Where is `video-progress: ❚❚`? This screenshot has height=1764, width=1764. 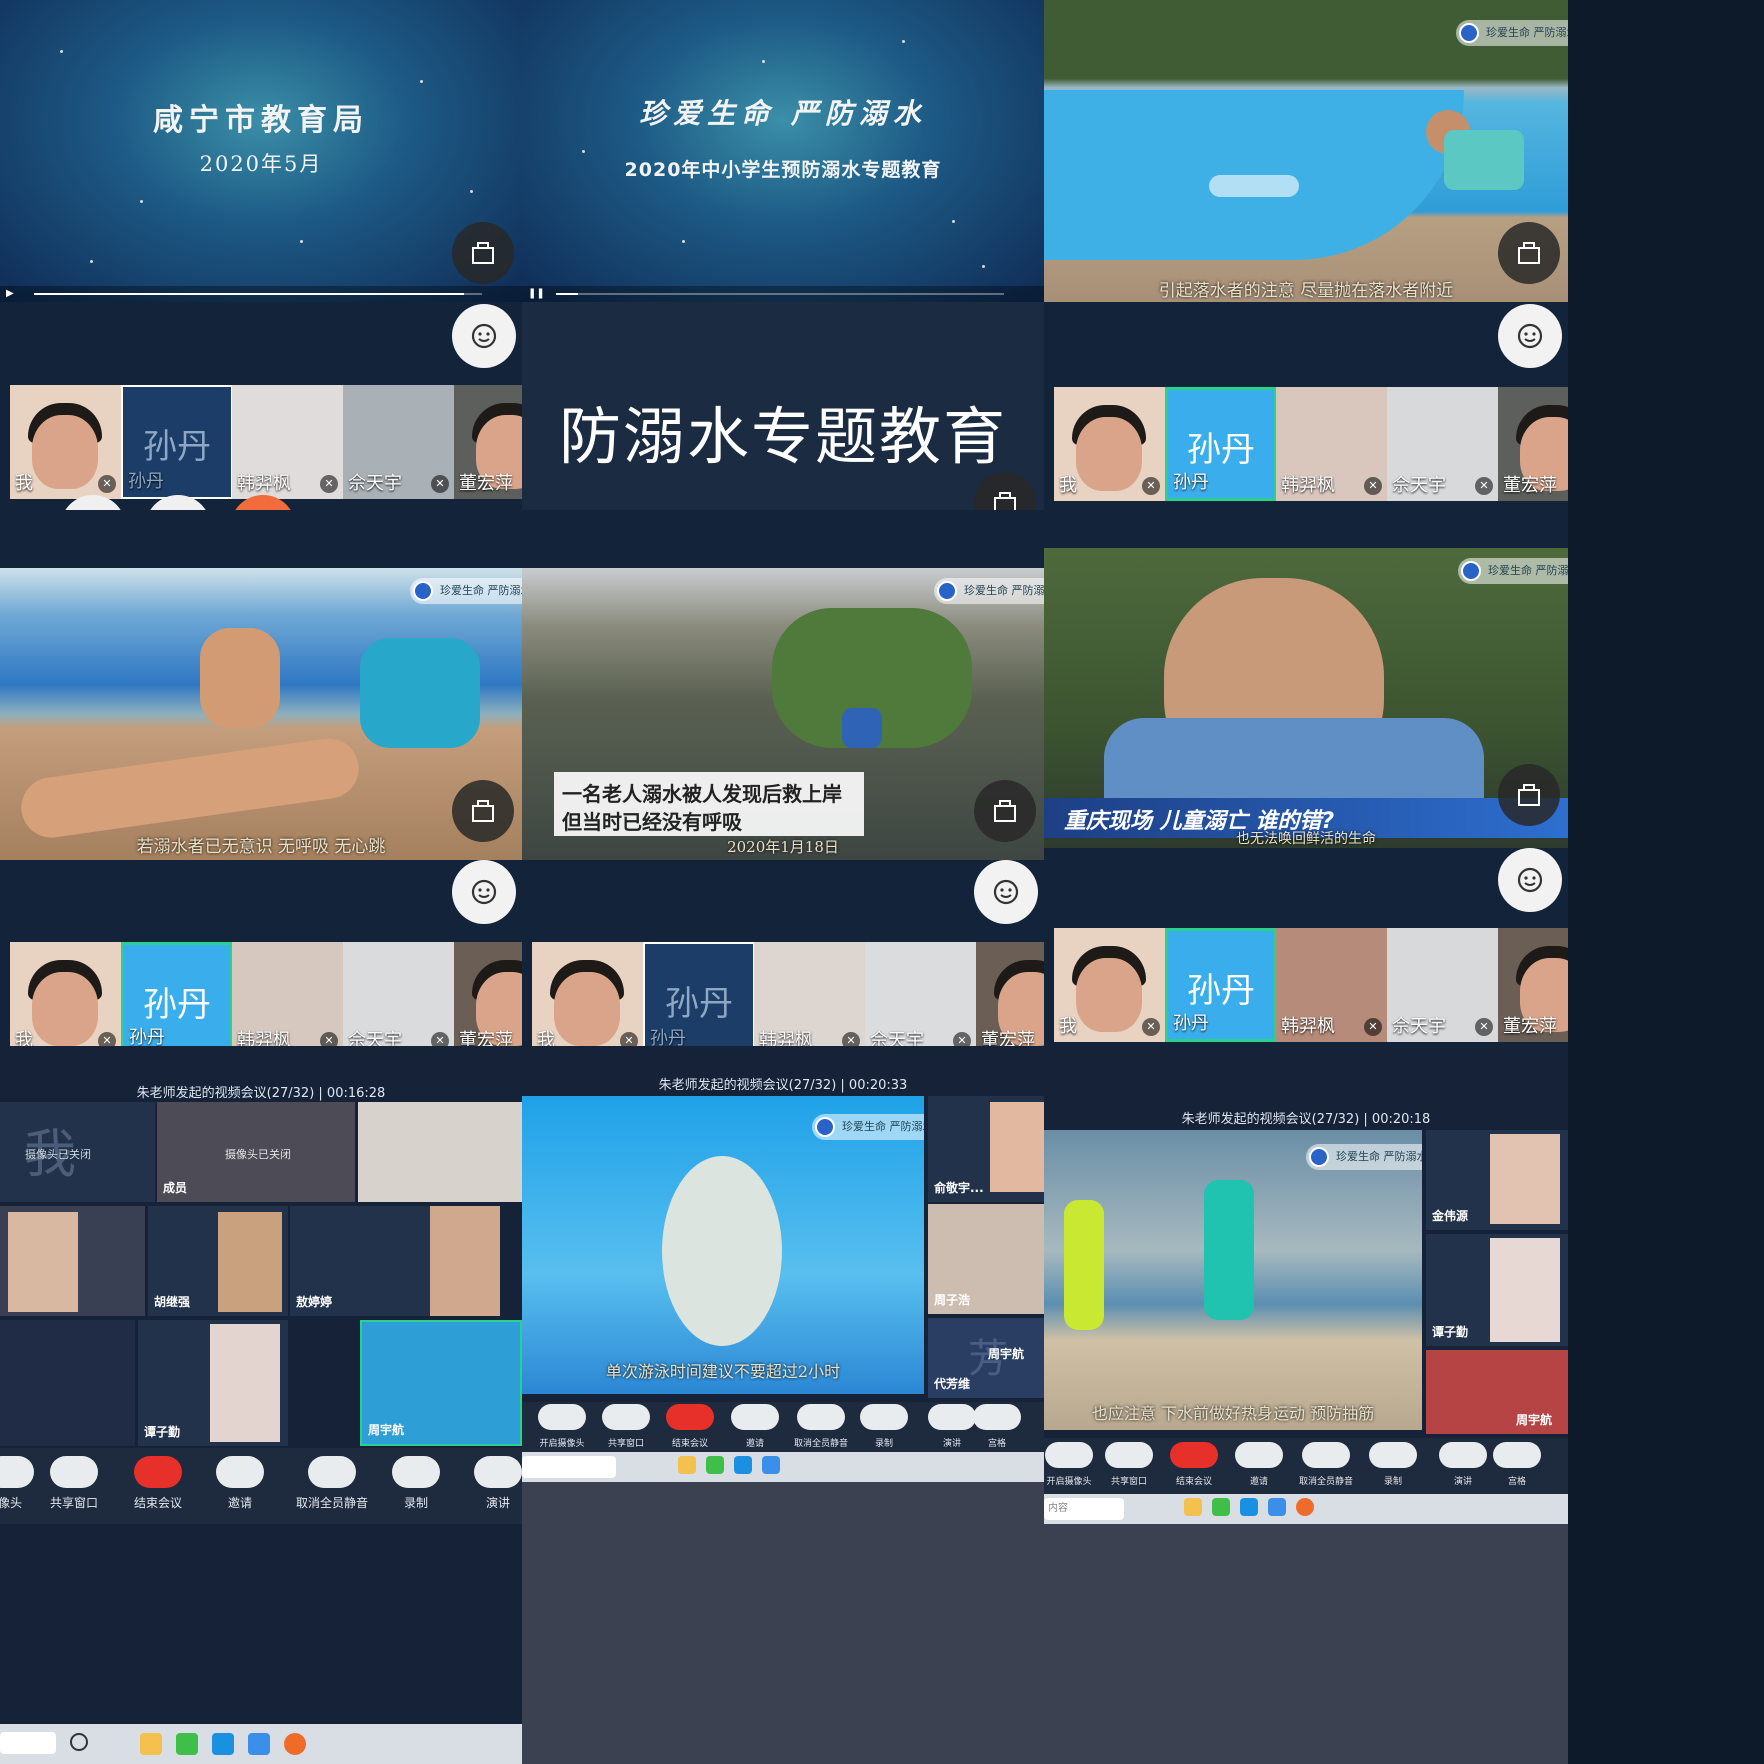 video-progress: ❚❚ is located at coordinates (783, 294).